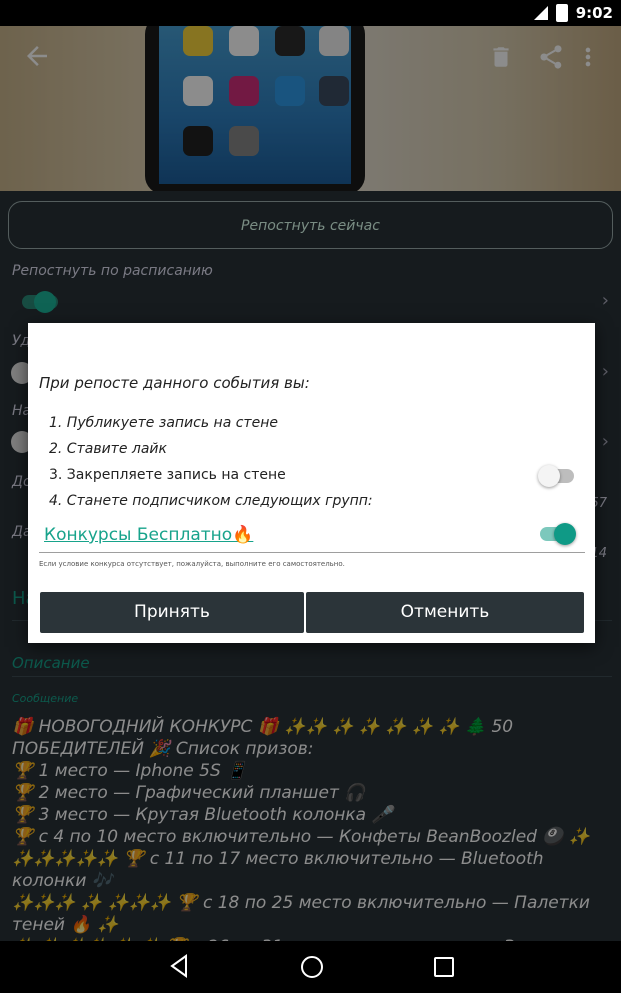 This screenshot has height=993, width=621. I want to click on signal-icon, so click(540, 13).